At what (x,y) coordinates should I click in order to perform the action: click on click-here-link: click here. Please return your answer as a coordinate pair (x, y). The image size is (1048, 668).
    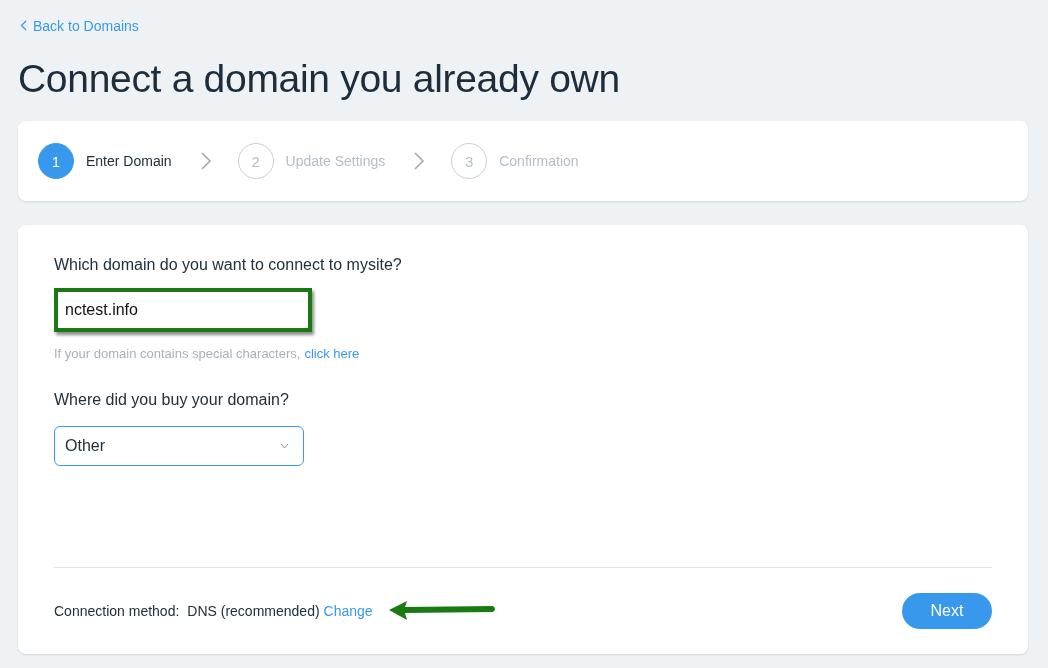
    Looking at the image, I should click on (332, 353).